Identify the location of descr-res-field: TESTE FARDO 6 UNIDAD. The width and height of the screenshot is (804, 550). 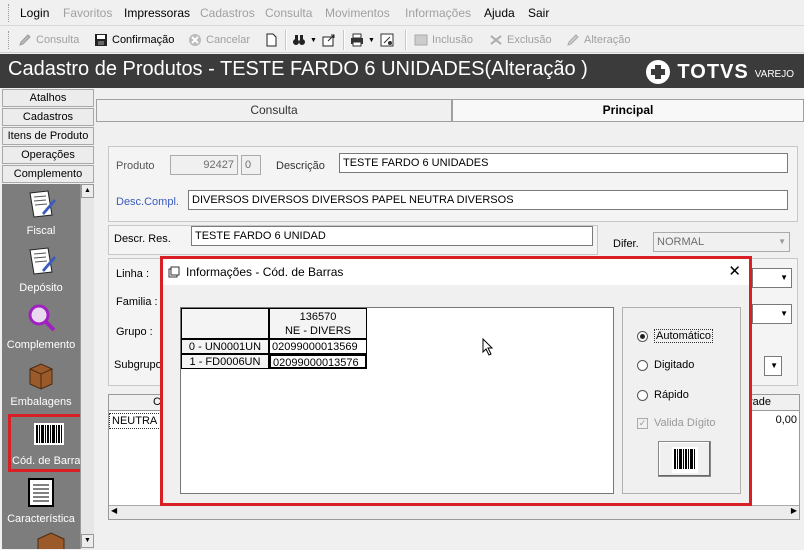
(392, 236).